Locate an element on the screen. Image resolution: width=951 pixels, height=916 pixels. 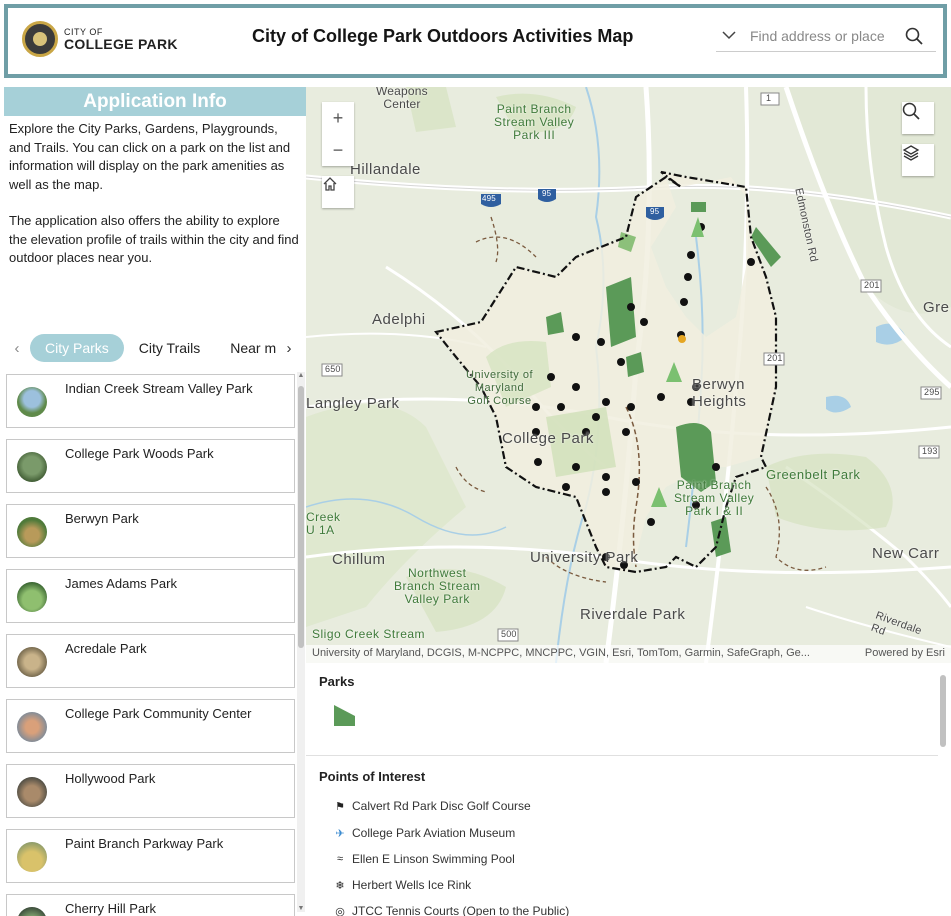
home-icon is located at coordinates (330, 184).